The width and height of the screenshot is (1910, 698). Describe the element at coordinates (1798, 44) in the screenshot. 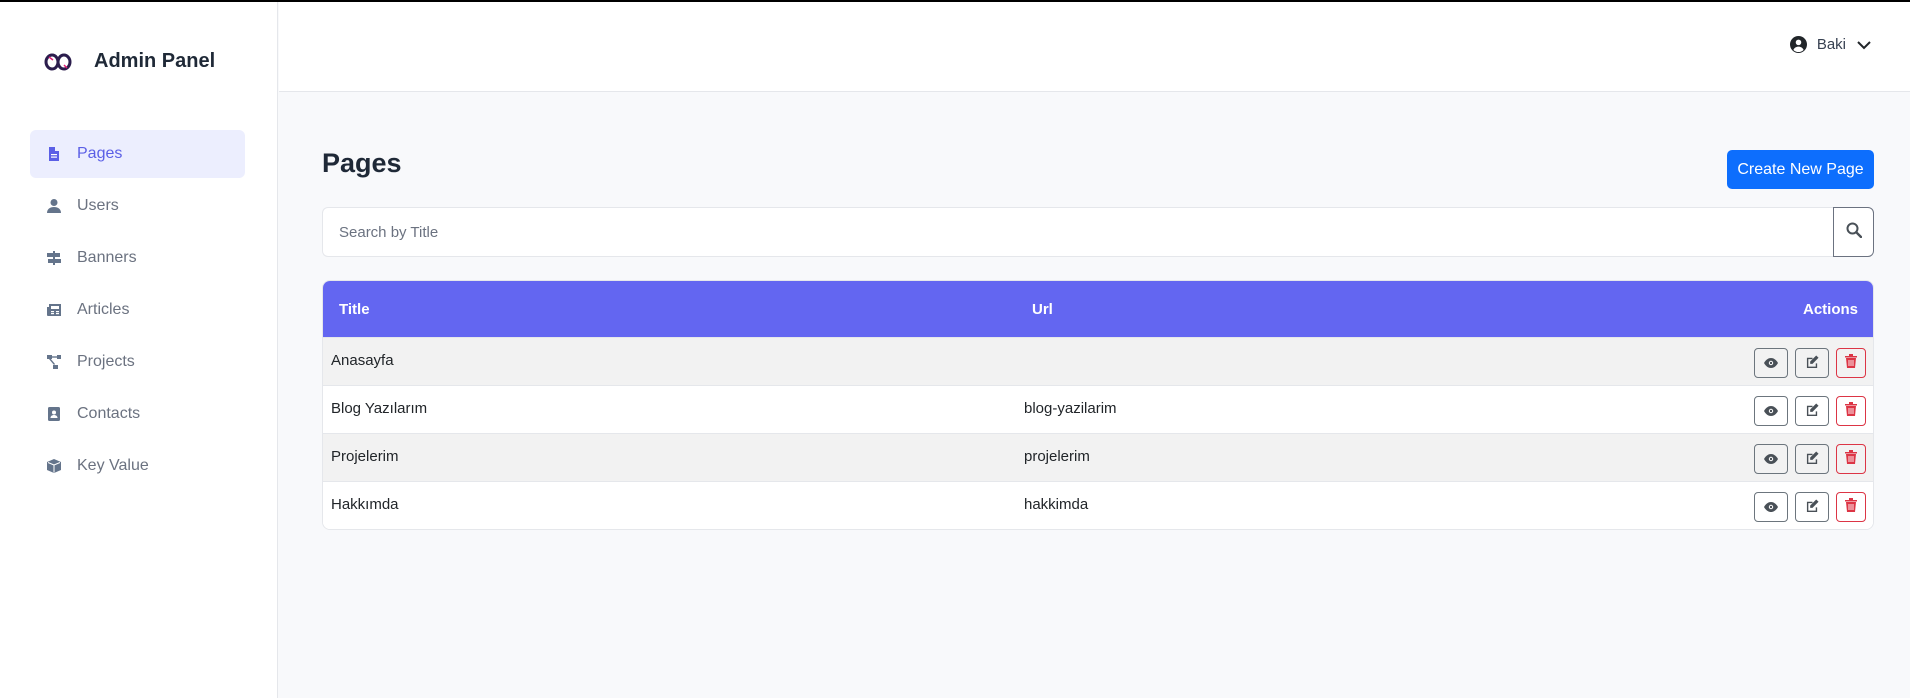

I see `user-circle-icon` at that location.